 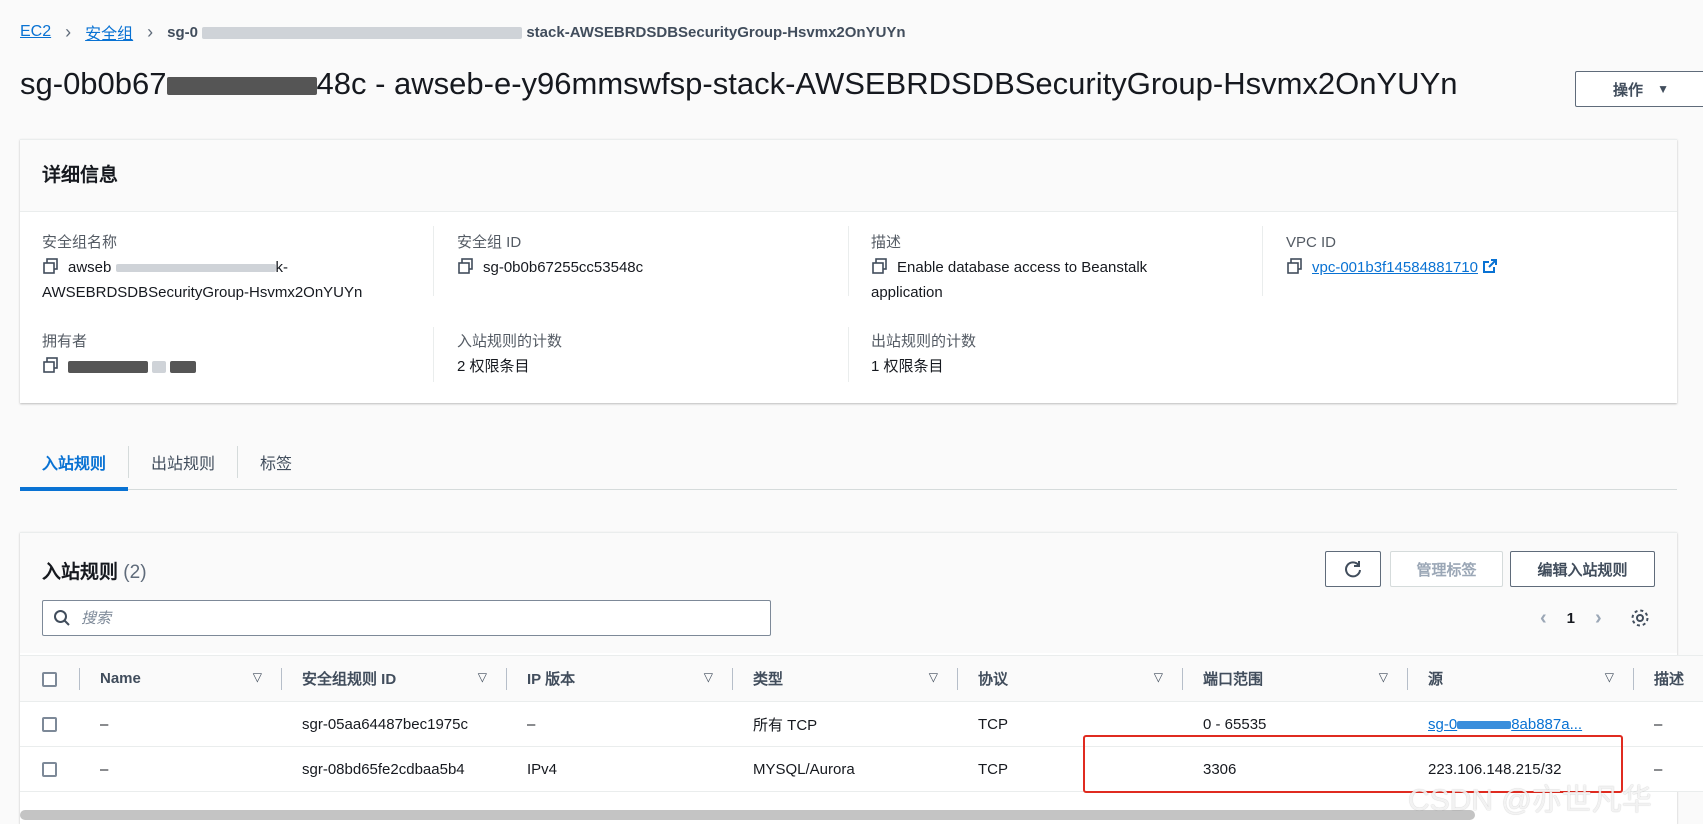 I want to click on gear-icon, so click(x=1640, y=618).